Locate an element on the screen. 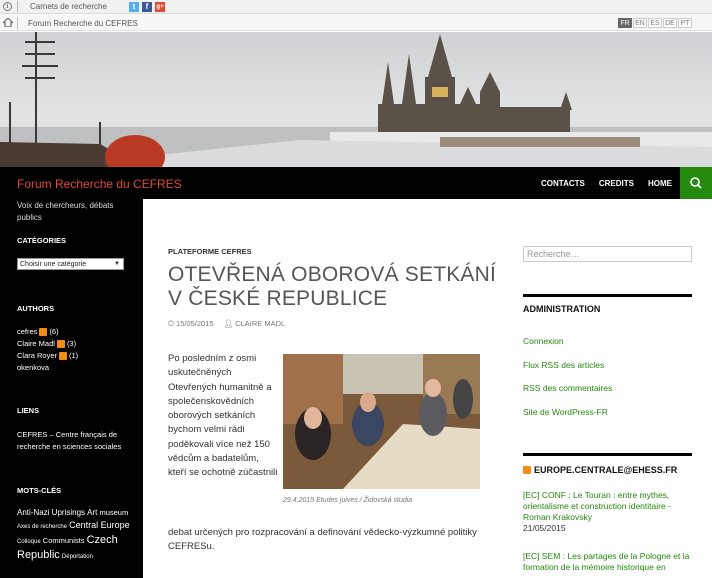 This screenshot has width=712, height=578. feed-heading: EUROPE.CENTRALE@EHESS.FR is located at coordinates (600, 470).